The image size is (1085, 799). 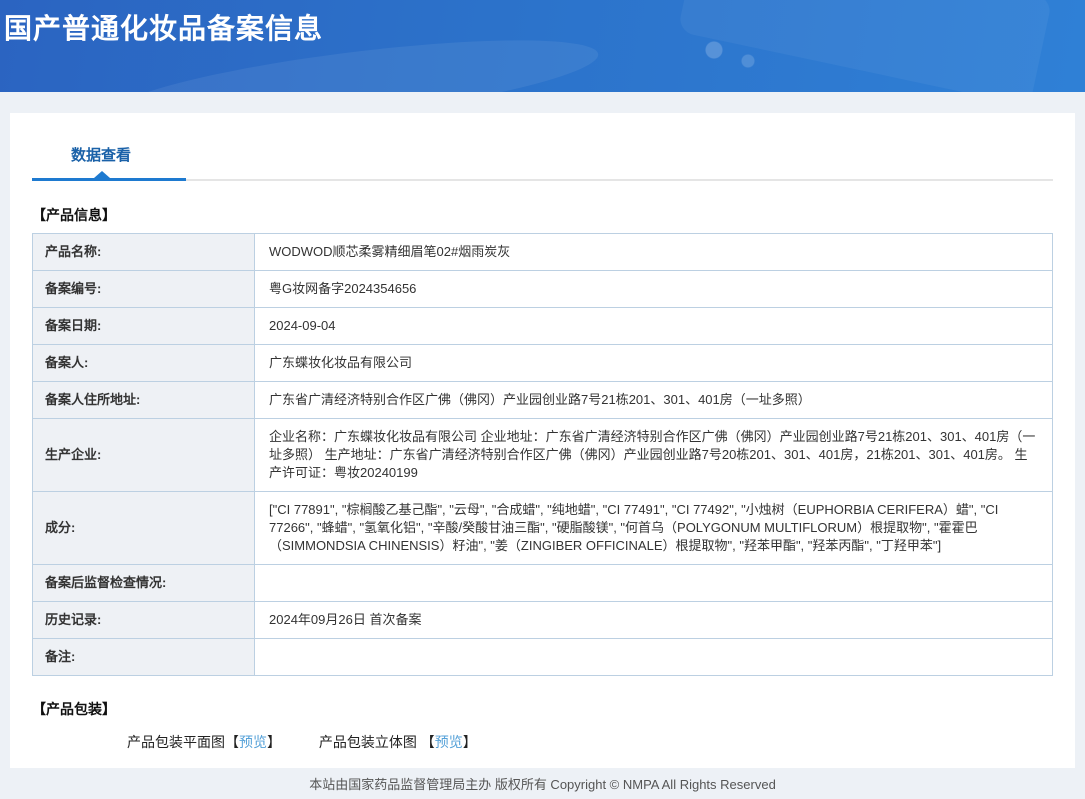 What do you see at coordinates (109, 179) in the screenshot?
I see `tab-active-indicator` at bounding box center [109, 179].